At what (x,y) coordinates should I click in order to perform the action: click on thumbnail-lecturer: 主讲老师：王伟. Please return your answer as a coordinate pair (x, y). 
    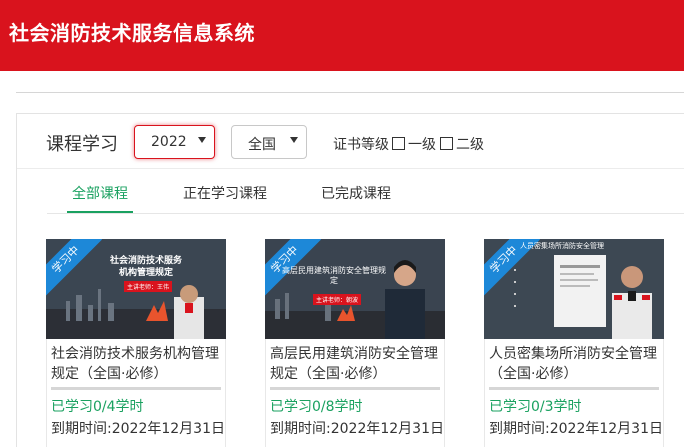
    Looking at the image, I should click on (148, 286).